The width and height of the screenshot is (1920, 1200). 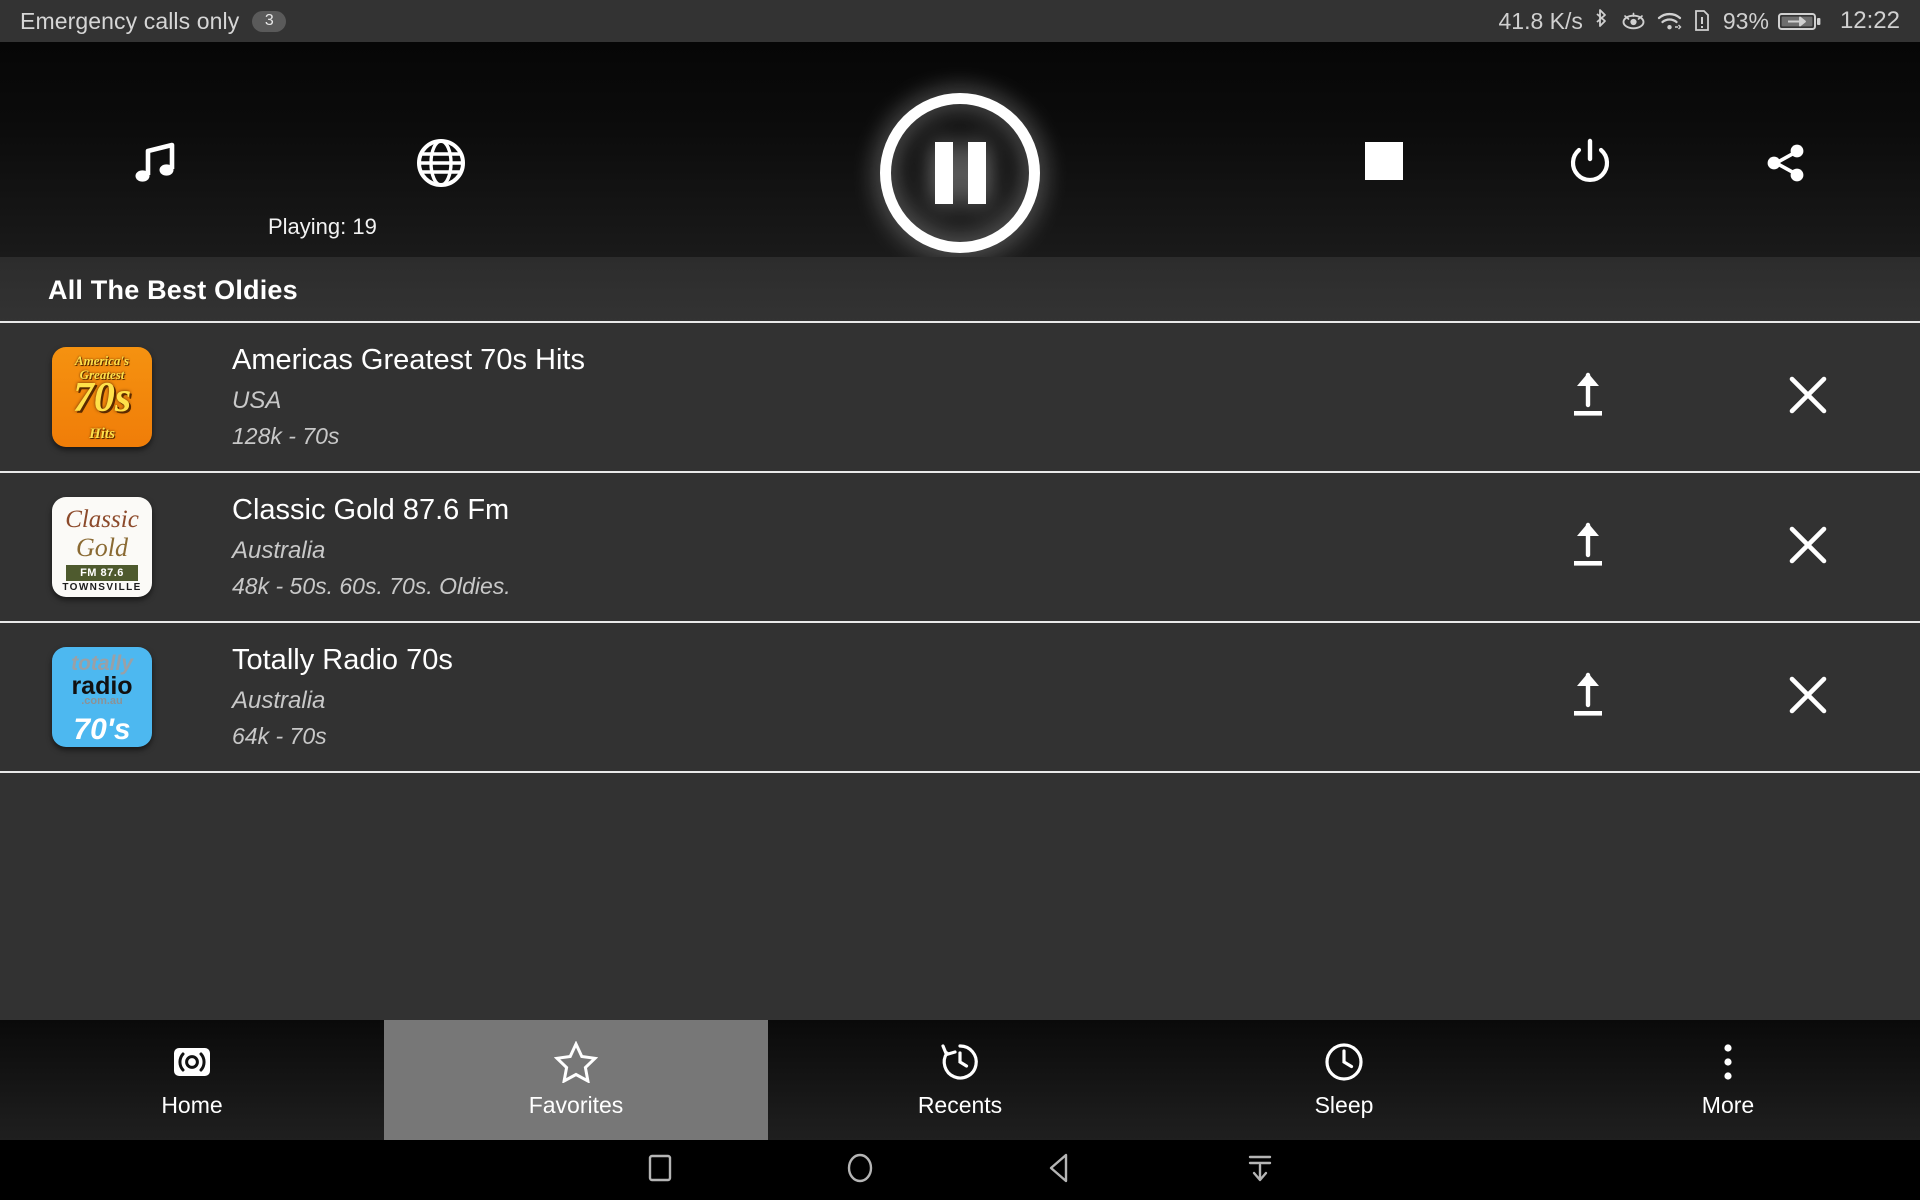 I want to click on station-meta: 48k - 50s. 60s. 70s. Oldies., so click(x=371, y=586).